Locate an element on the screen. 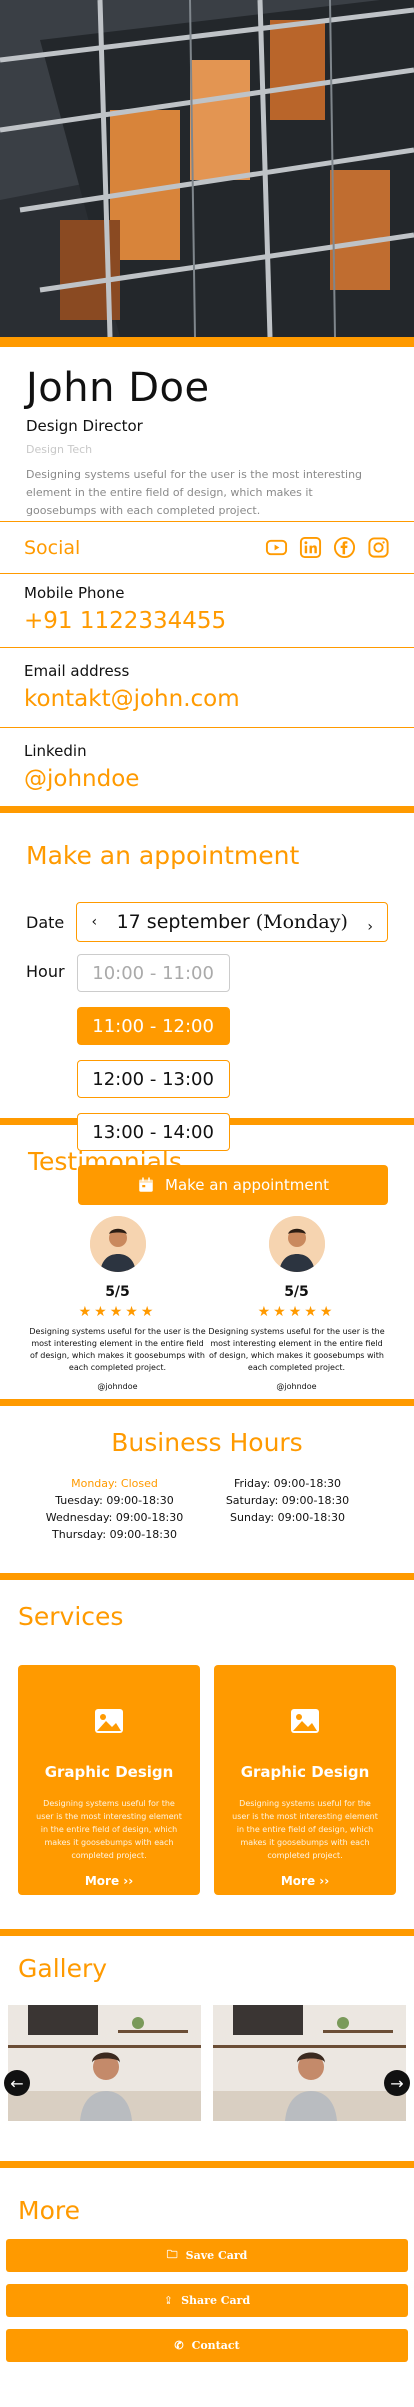  email-label: Email address is located at coordinates (77, 671).